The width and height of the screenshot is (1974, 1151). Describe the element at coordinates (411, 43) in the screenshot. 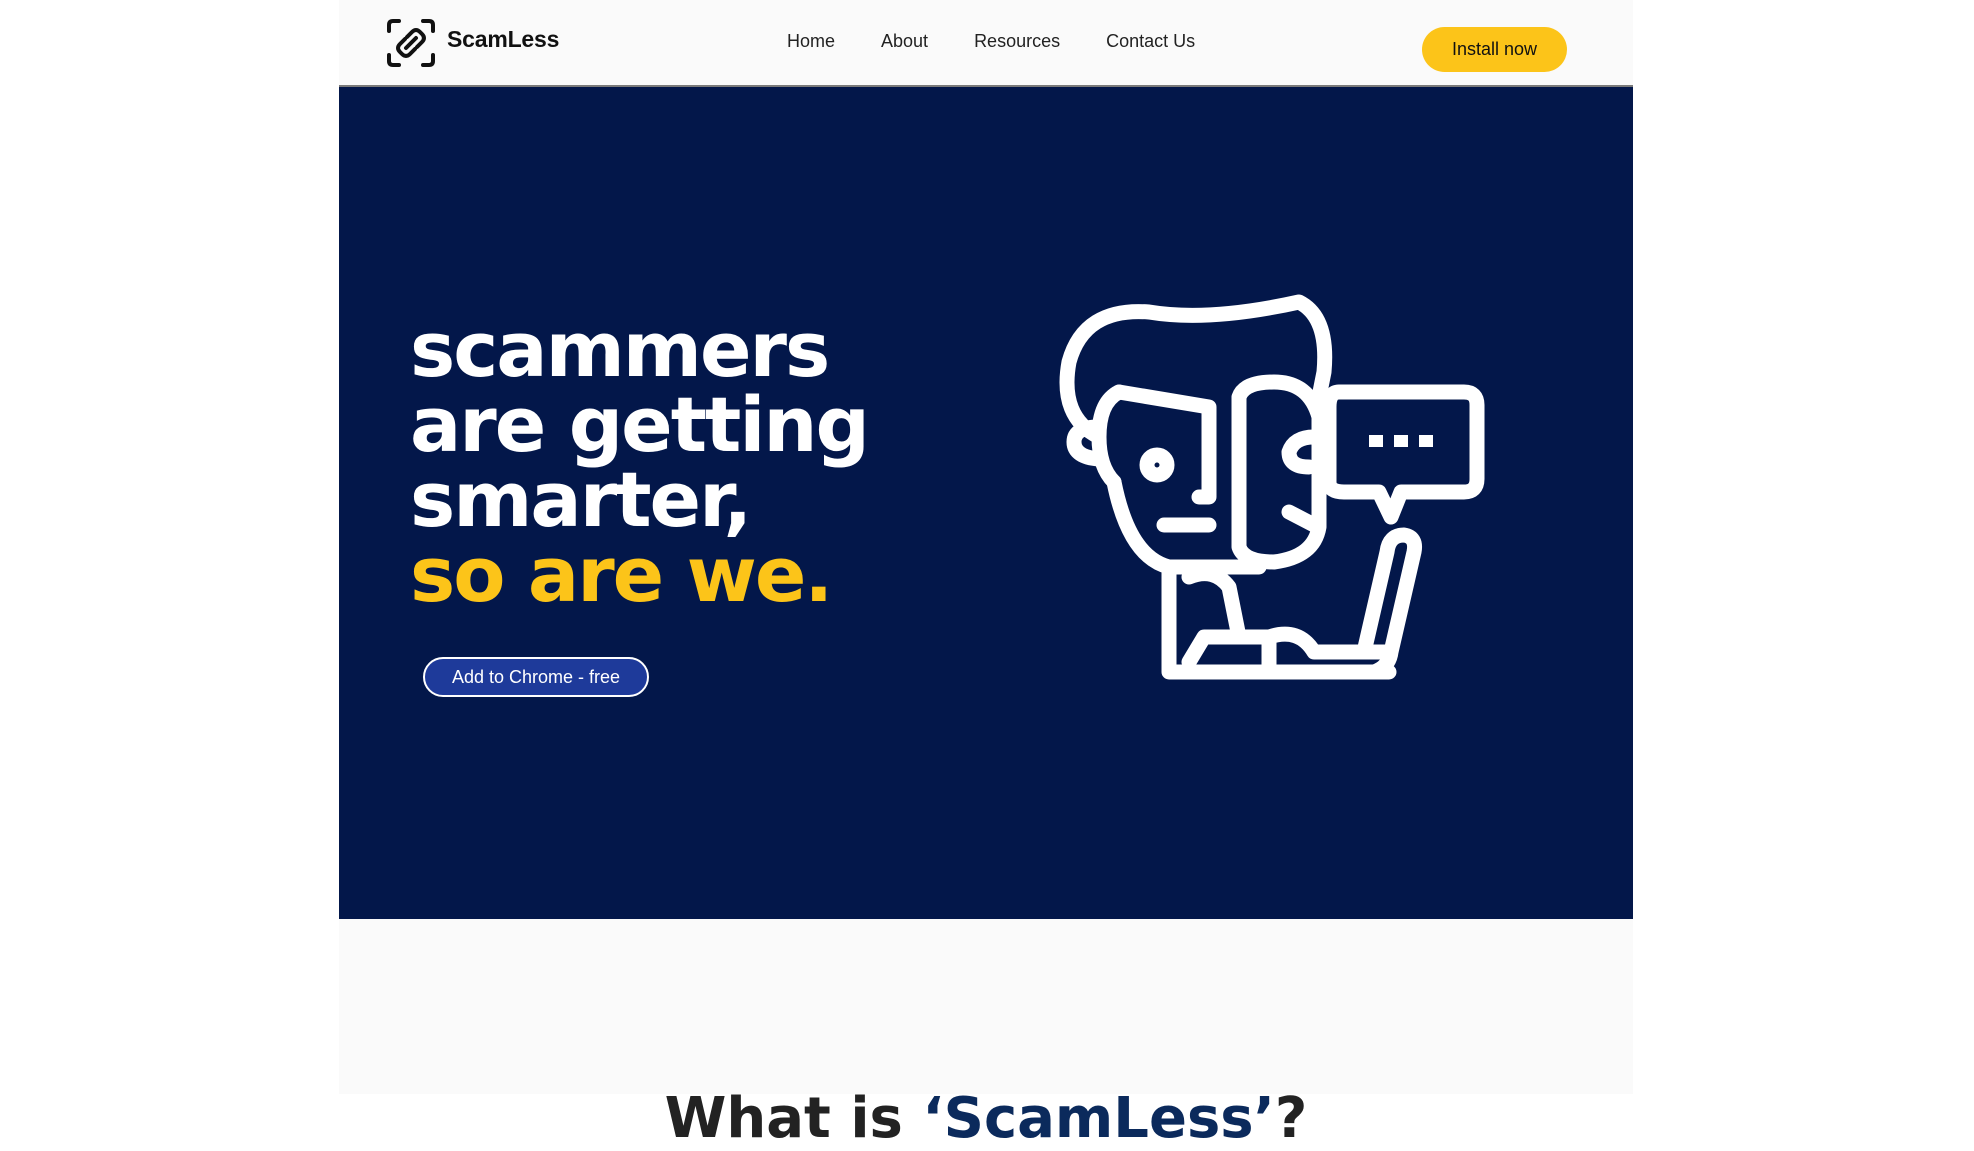

I see `link-scan-icon` at that location.